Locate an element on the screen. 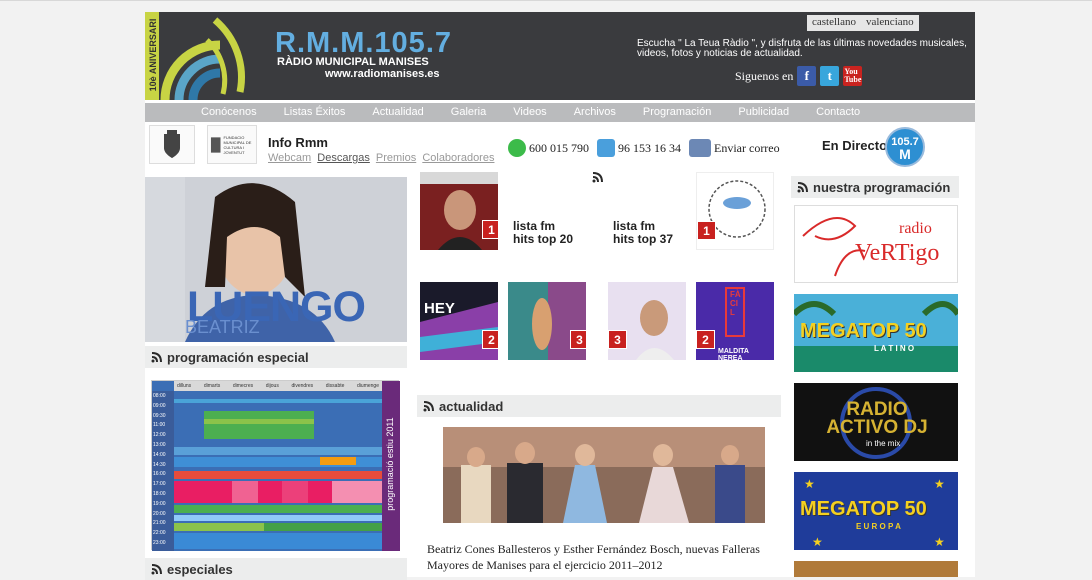  album-cover-hey: HEY 2 is located at coordinates (459, 321).